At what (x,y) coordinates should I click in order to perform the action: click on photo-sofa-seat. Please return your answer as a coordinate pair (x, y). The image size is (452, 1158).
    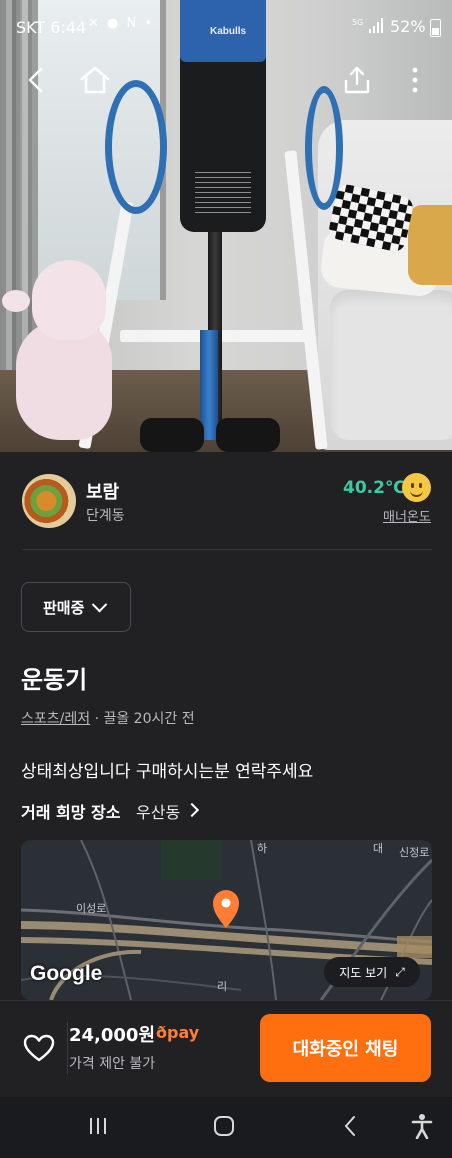
    Looking at the image, I should click on (391, 365).